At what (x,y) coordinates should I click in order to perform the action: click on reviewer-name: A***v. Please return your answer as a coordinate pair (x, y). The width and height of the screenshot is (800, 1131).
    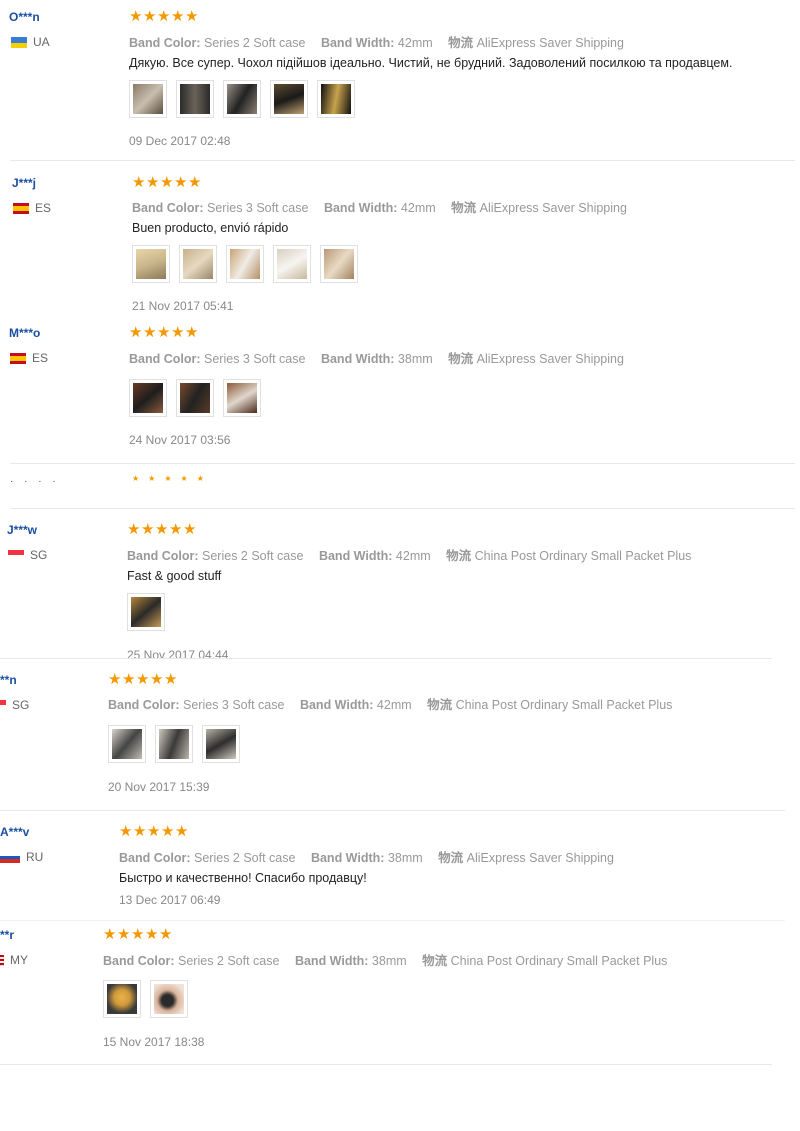
    Looking at the image, I should click on (14, 832).